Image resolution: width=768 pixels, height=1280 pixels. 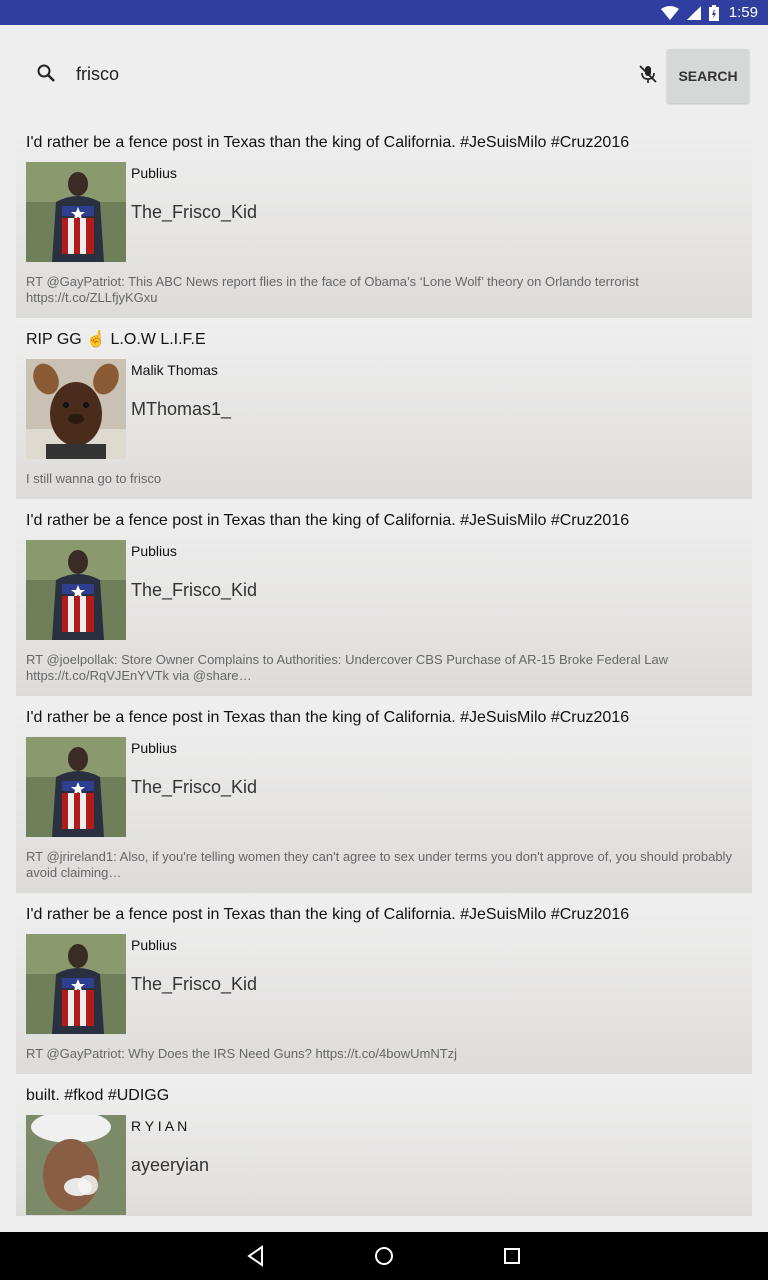 I want to click on result-title: RIP GG ☝️ L.O.W L.I.F.E, so click(x=116, y=339).